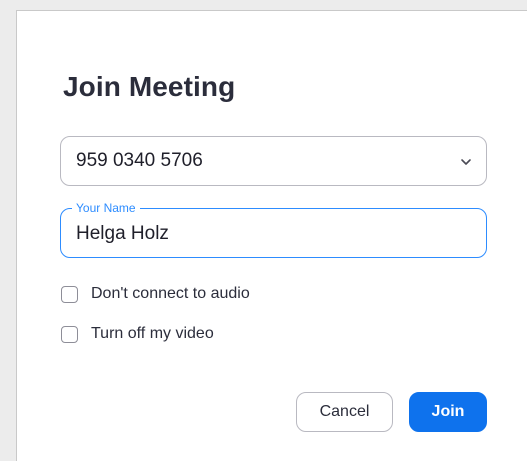 This screenshot has width=527, height=461. I want to click on your-name-field: Your Name Helga Holz, so click(273, 229).